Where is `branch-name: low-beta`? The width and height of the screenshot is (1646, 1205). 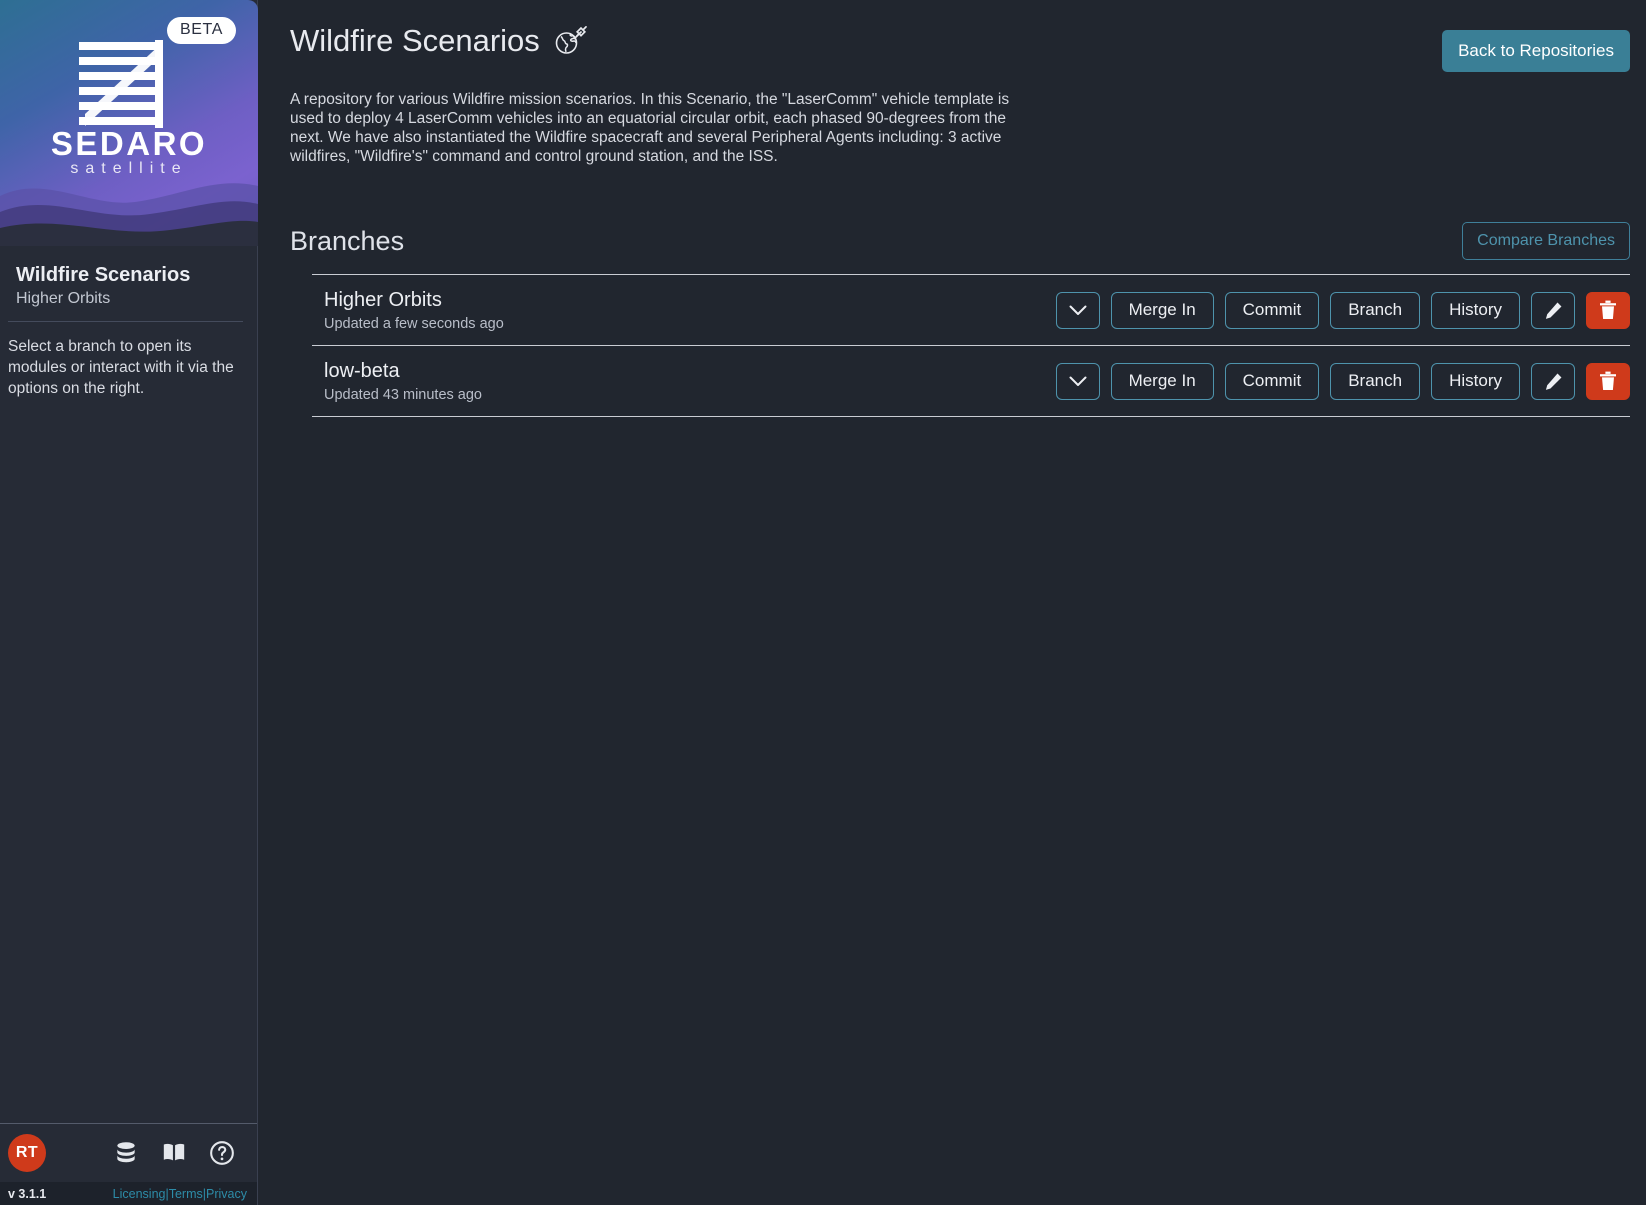
branch-name: low-beta is located at coordinates (362, 371).